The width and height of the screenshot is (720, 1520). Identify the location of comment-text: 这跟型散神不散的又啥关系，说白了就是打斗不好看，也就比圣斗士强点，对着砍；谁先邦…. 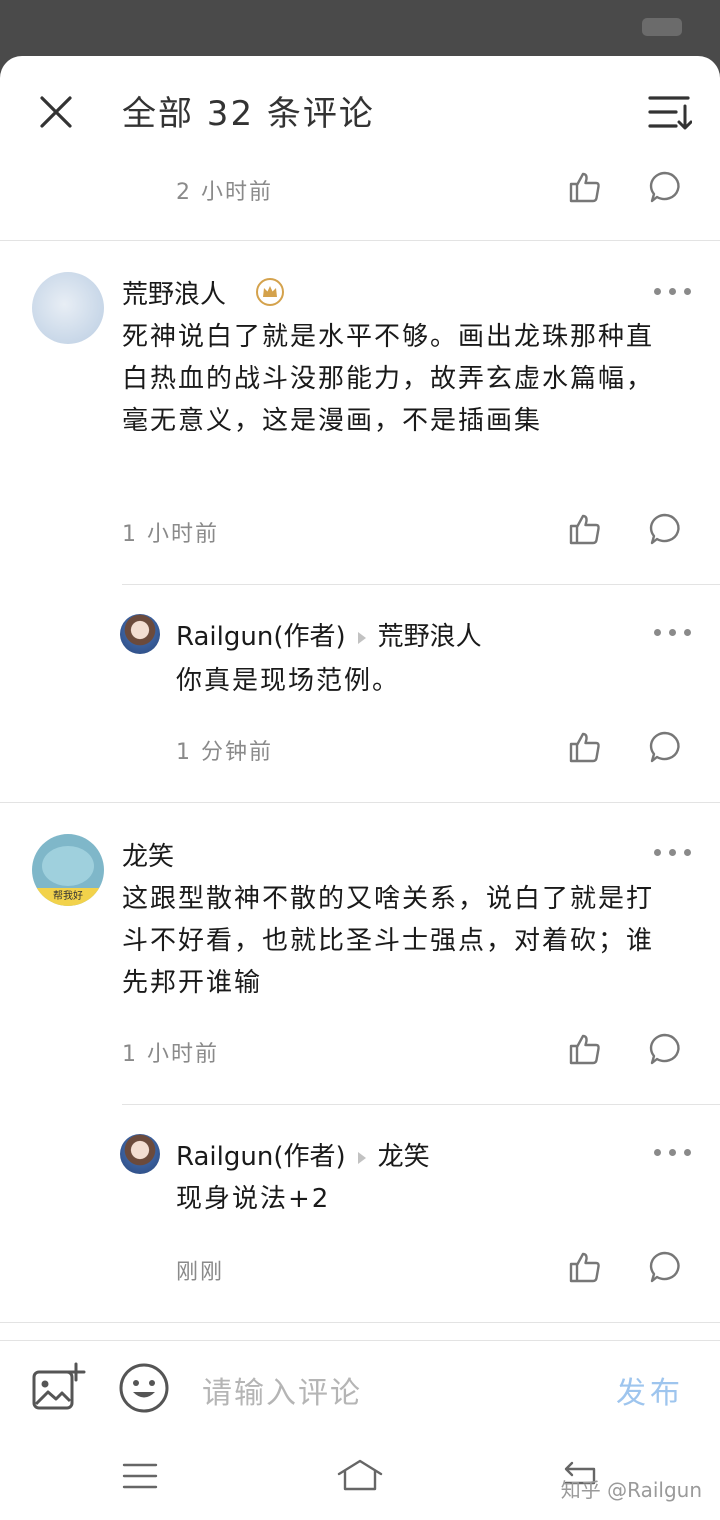
(388, 941).